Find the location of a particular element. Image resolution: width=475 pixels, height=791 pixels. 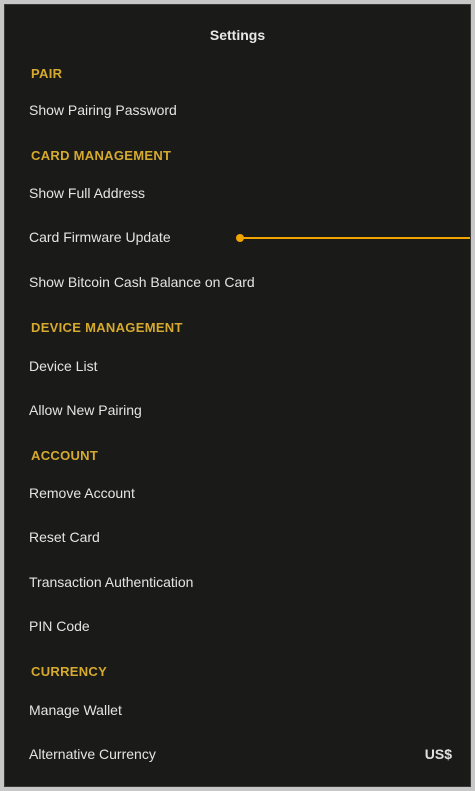

page-title: Settings is located at coordinates (237, 35).